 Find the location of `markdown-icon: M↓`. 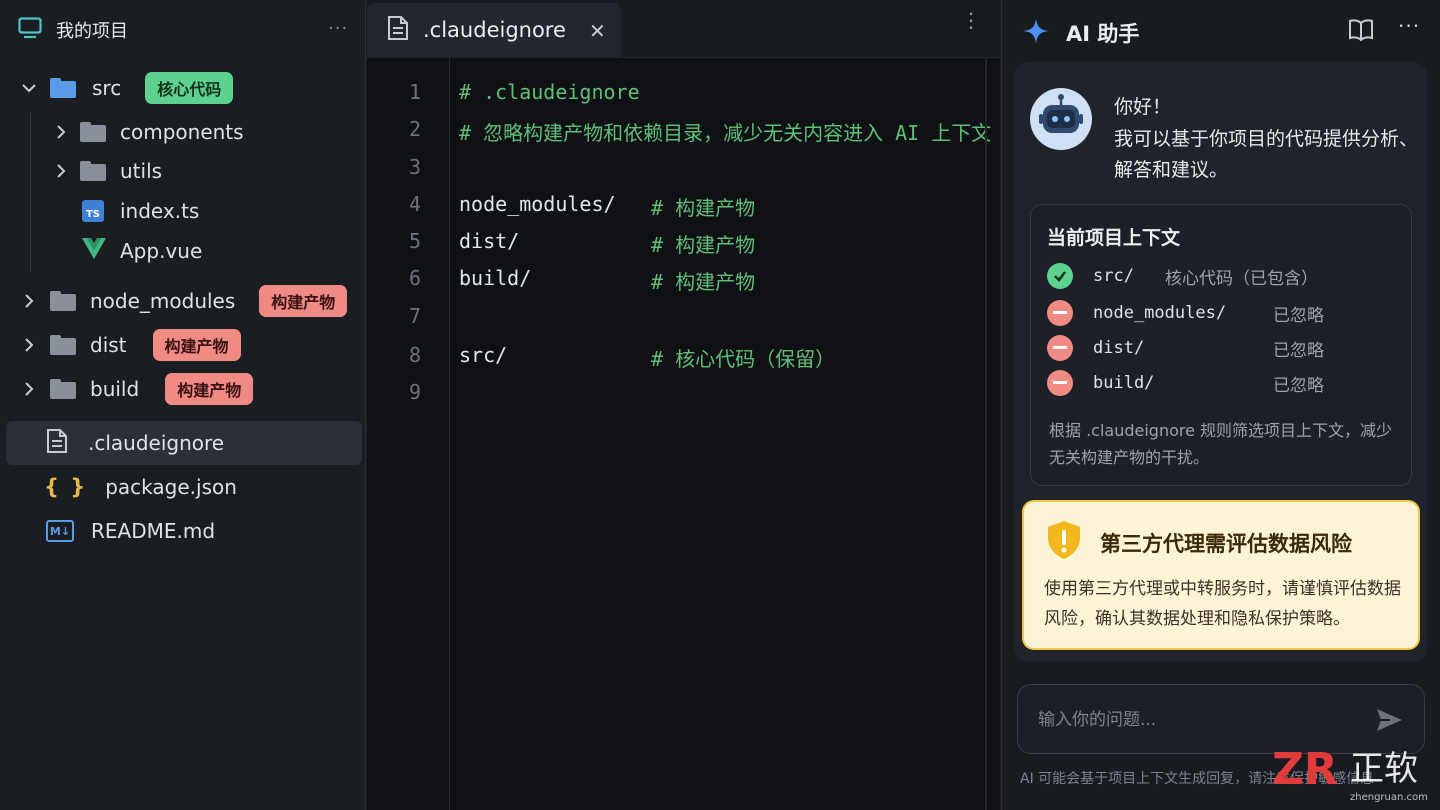

markdown-icon: M↓ is located at coordinates (60, 531).